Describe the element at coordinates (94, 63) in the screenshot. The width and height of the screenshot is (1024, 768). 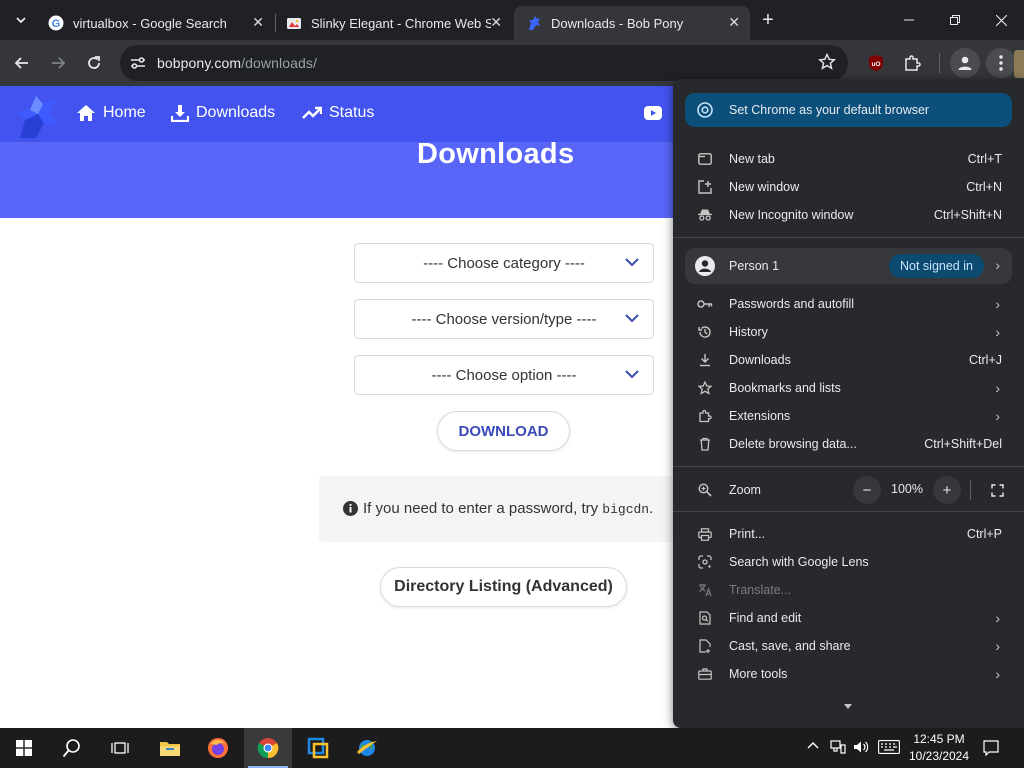
I see `reload-button` at that location.